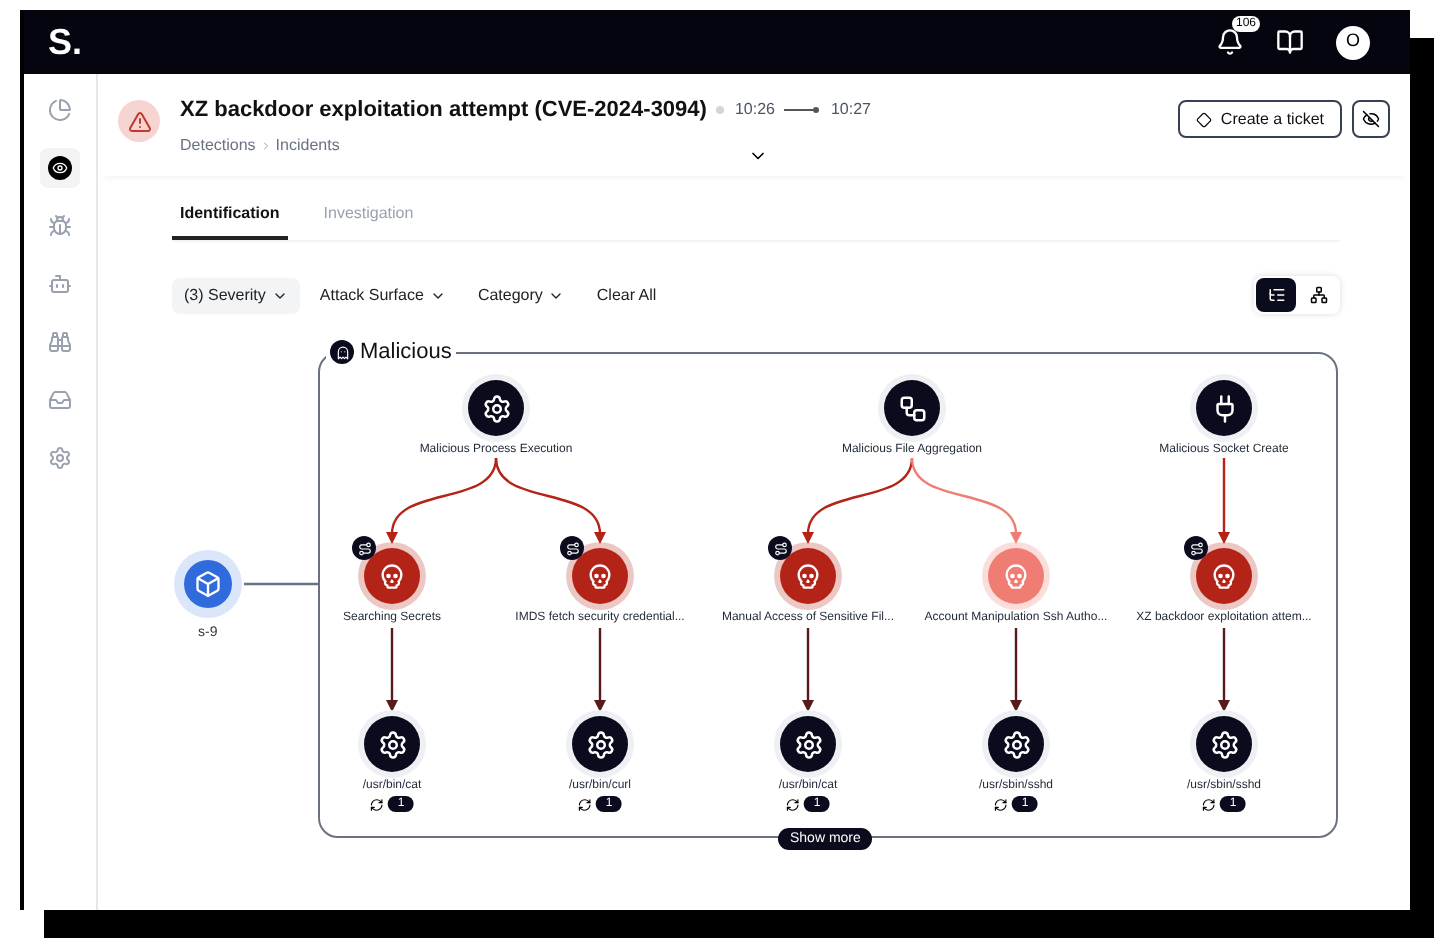 This screenshot has width=1442, height=952. What do you see at coordinates (60, 458) in the screenshot?
I see `settings-icon` at bounding box center [60, 458].